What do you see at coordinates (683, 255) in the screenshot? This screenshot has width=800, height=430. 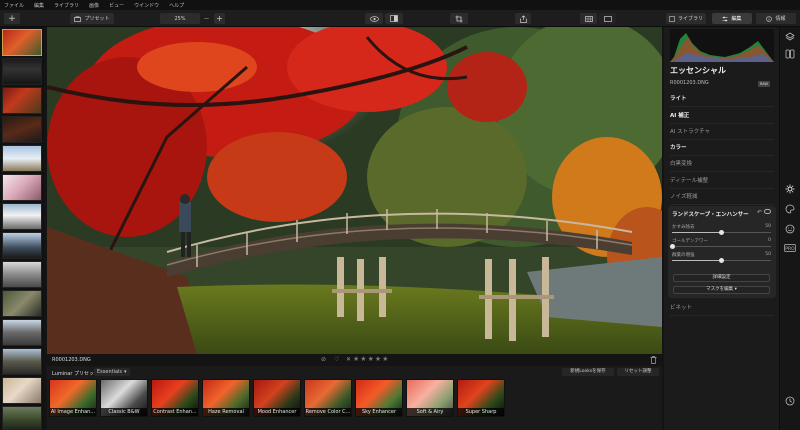 I see `slider-label: 群葉の増強` at bounding box center [683, 255].